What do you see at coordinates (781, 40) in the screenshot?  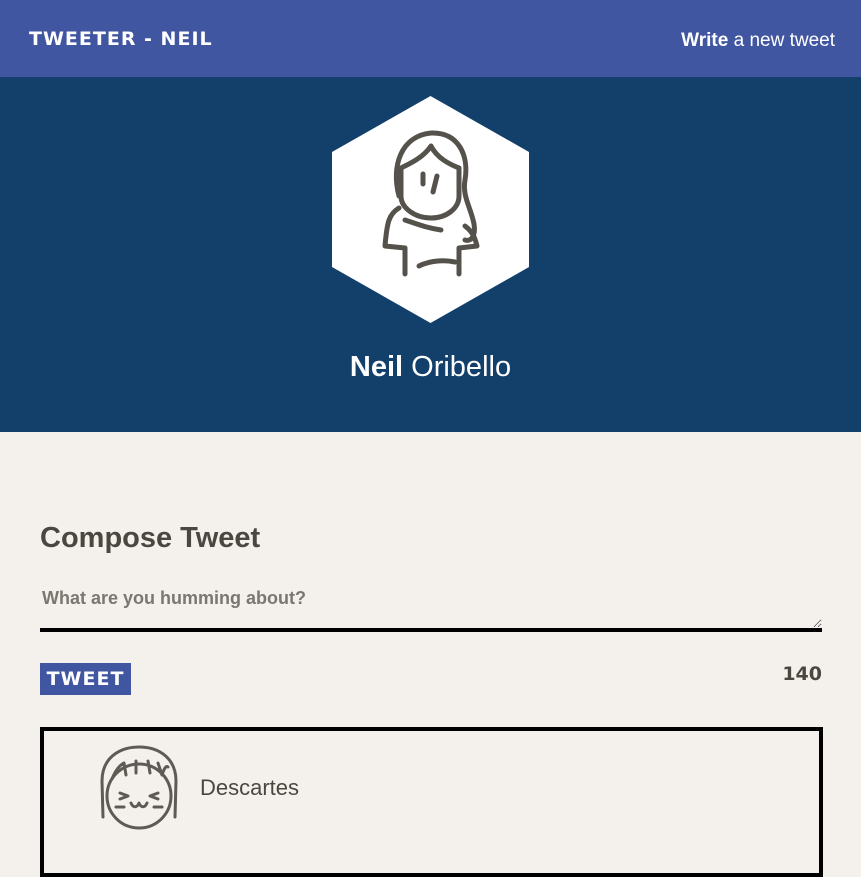 I see `write-link-rest: a new tweet` at bounding box center [781, 40].